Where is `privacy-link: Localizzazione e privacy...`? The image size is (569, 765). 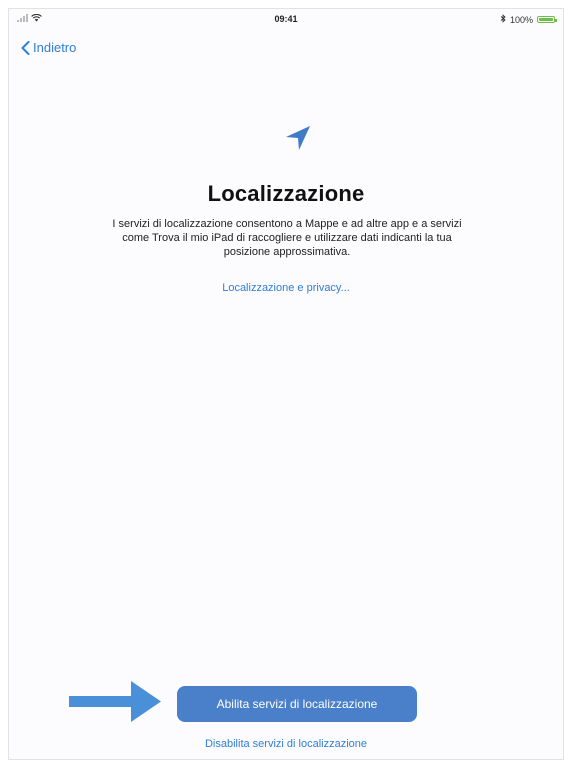 privacy-link: Localizzazione e privacy... is located at coordinates (286, 288).